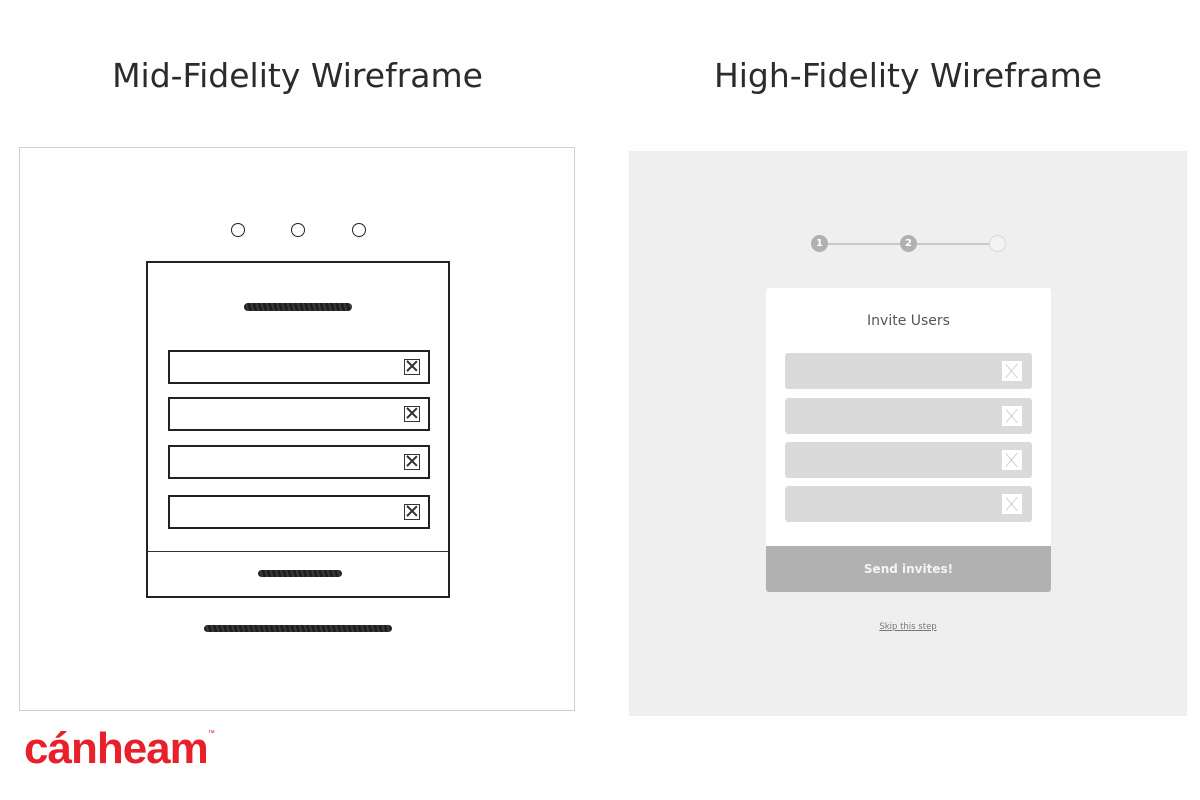  I want to click on sketch-card, so click(298, 429).